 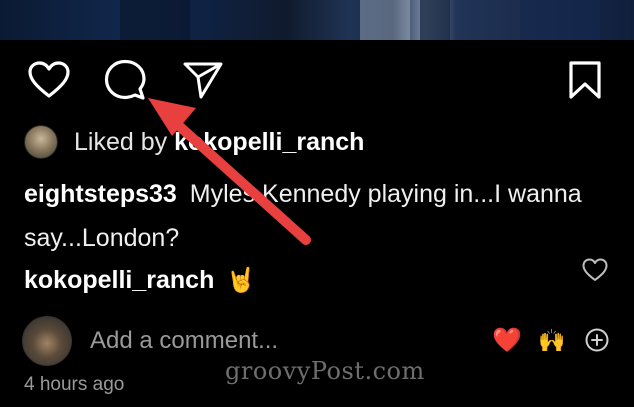 I want to click on speech-bubble-icon, so click(x=125, y=79).